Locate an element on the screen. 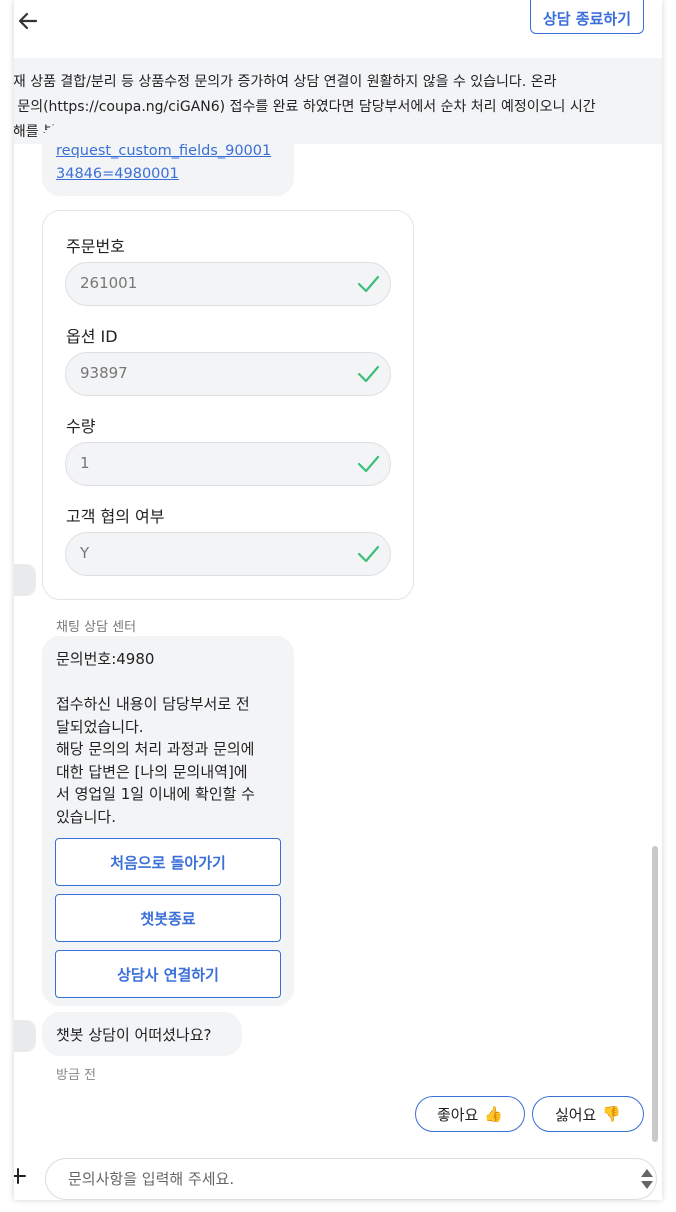  request-link-line: 34846=4980001 is located at coordinates (163, 174).